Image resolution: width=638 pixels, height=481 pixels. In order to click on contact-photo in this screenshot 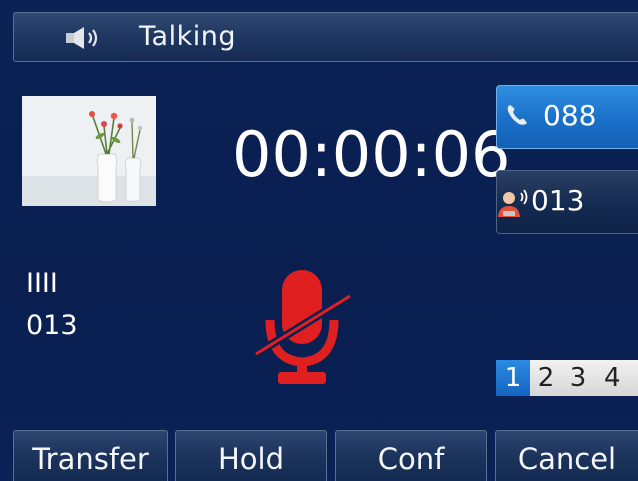, I will do `click(89, 151)`.